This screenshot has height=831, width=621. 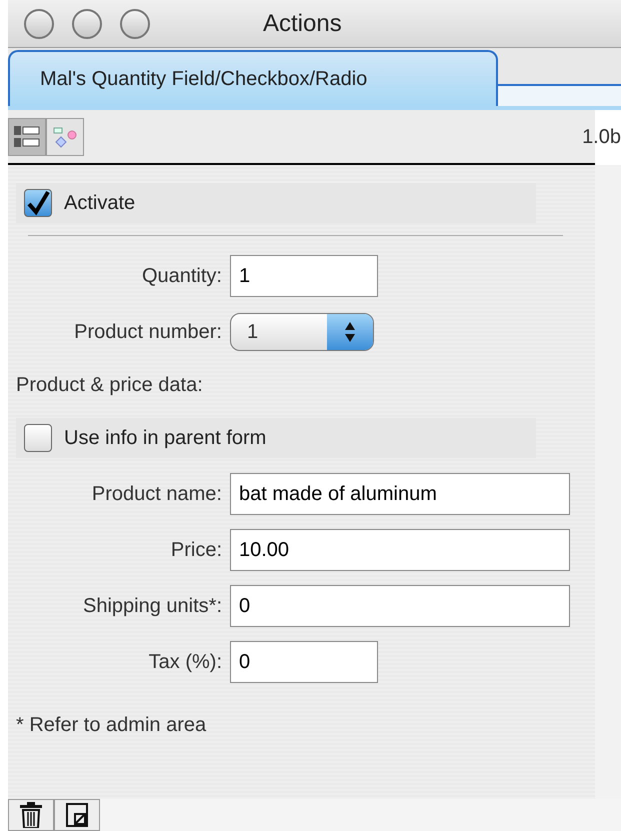 What do you see at coordinates (350, 332) in the screenshot?
I see `stepper-arrows-icon` at bounding box center [350, 332].